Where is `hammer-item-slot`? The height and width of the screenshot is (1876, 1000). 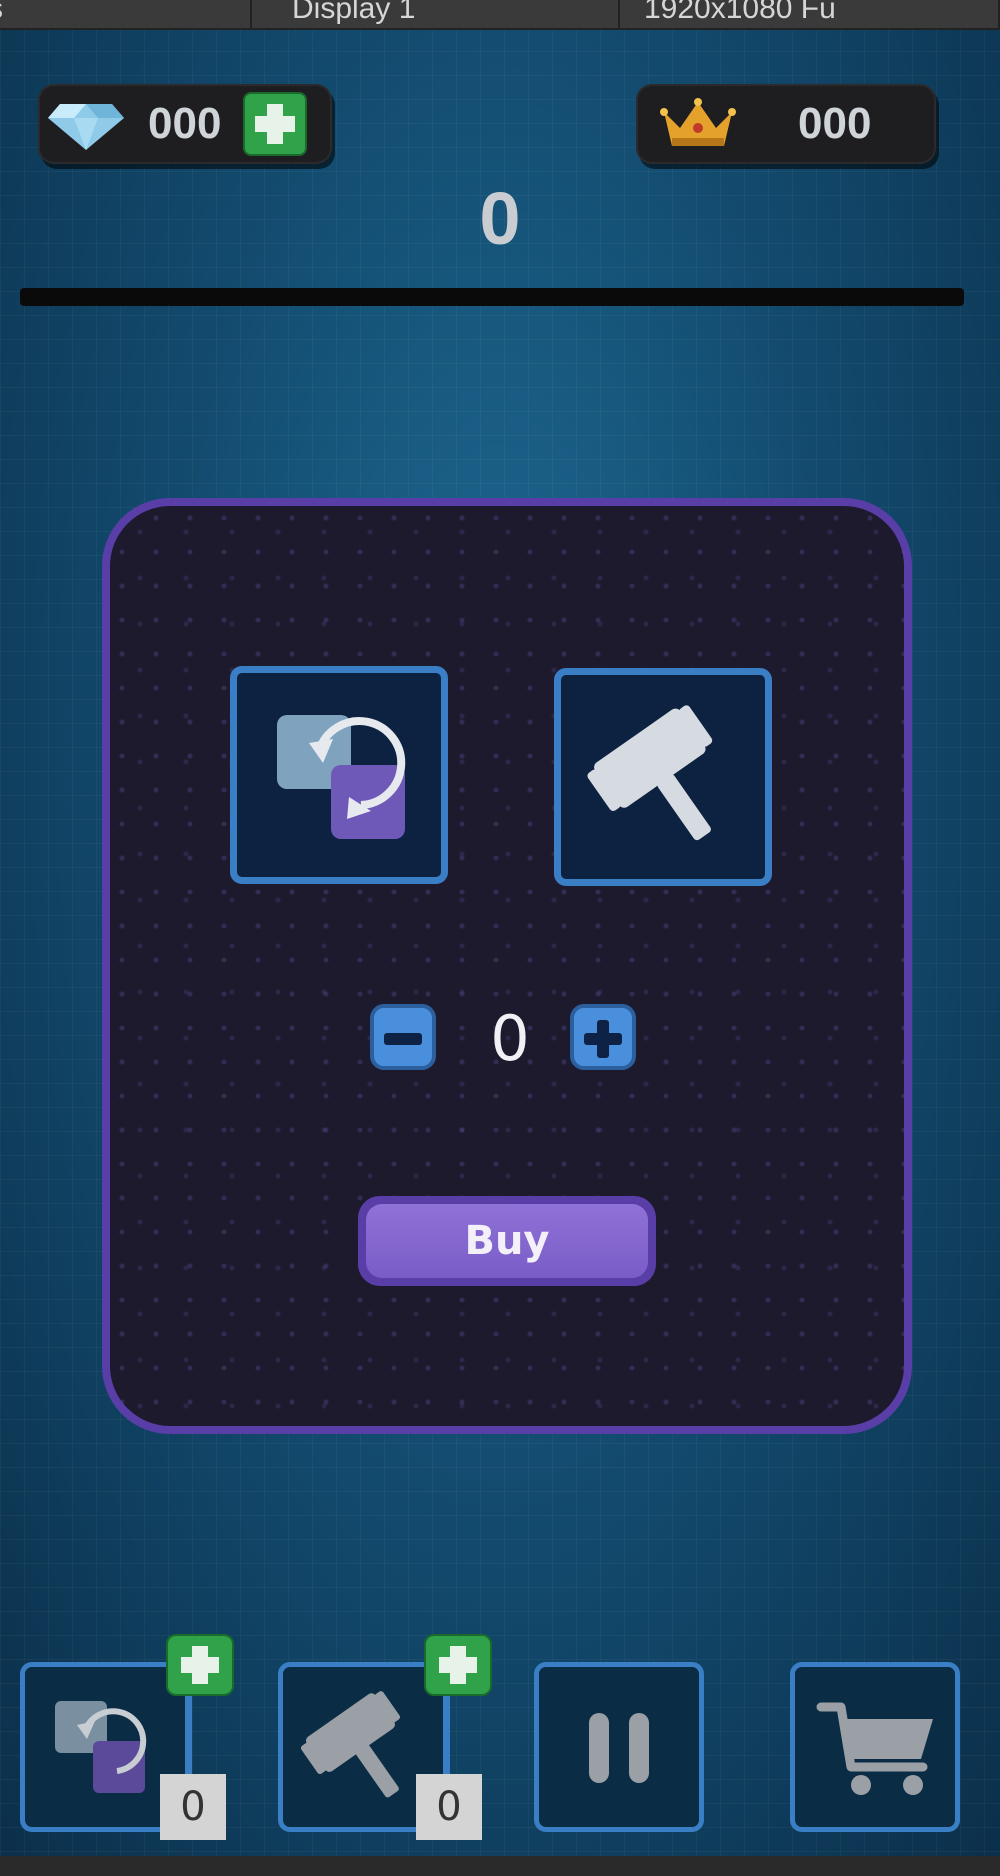
hammer-item-slot is located at coordinates (663, 777).